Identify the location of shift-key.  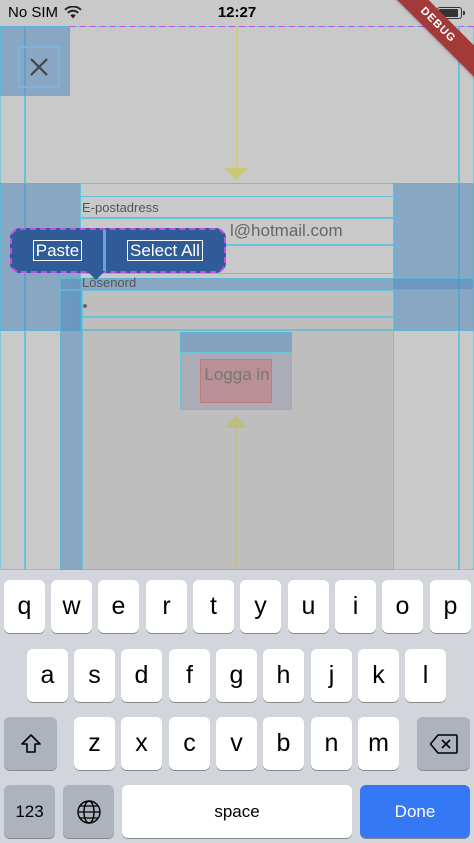
(30, 743).